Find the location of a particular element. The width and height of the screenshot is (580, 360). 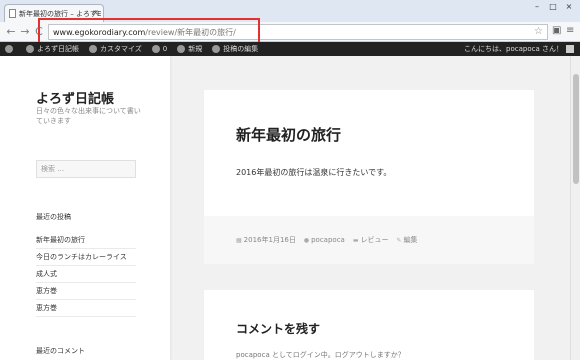

logged-in-note: pocapoca としてログイン中。ログアウトしますか？ is located at coordinates (320, 355).